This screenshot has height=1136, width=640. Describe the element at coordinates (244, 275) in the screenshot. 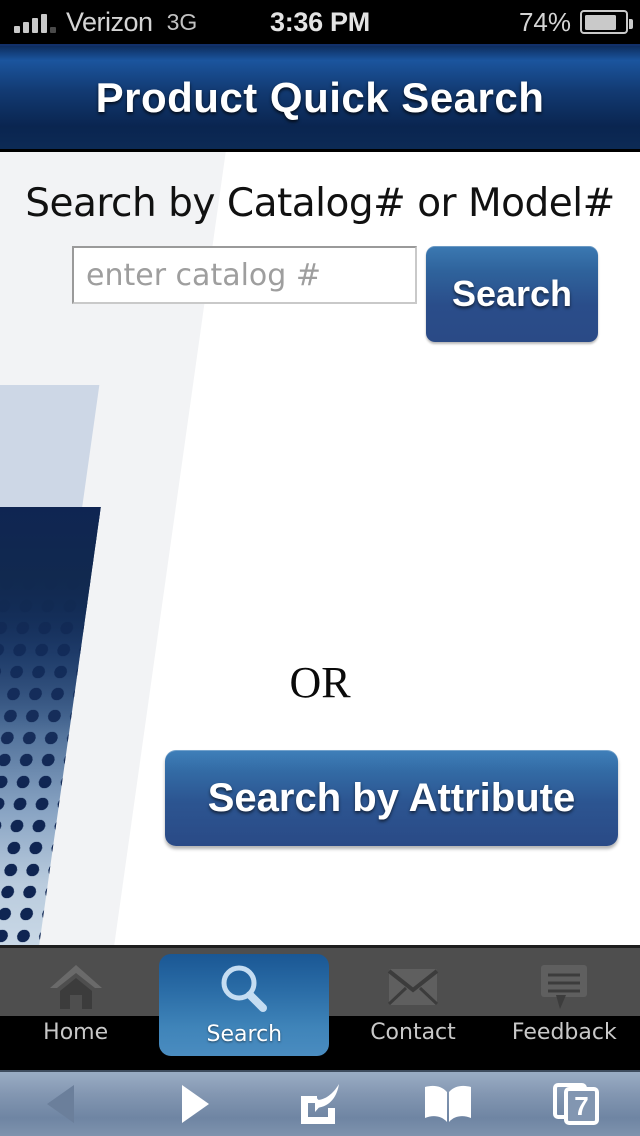

I see `catalog-search-input` at that location.